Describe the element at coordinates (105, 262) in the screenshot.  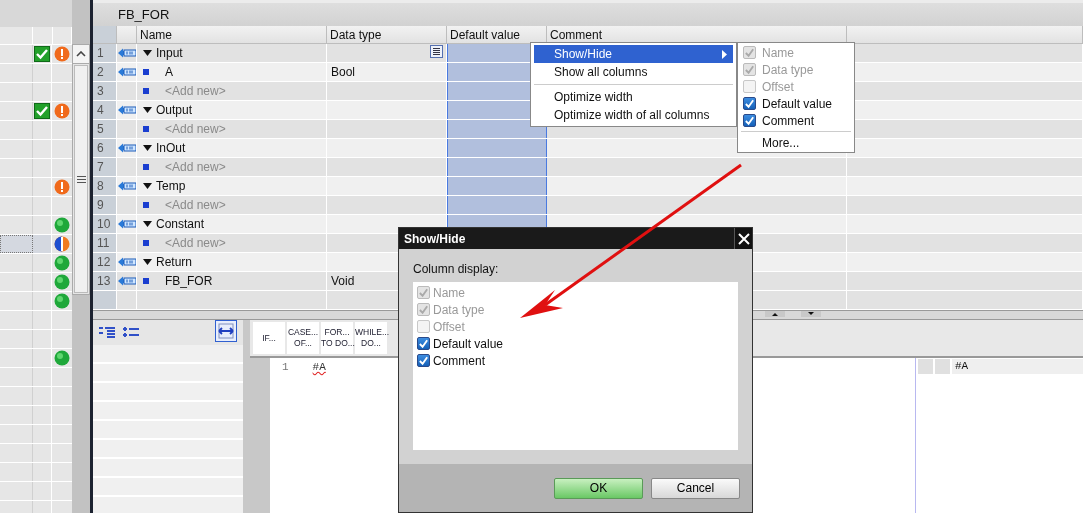
I see `row-number: 12` at that location.